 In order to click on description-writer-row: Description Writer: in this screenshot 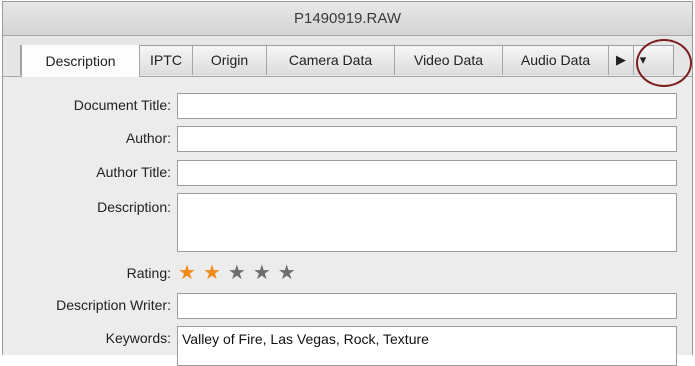, I will do `click(347, 306)`.